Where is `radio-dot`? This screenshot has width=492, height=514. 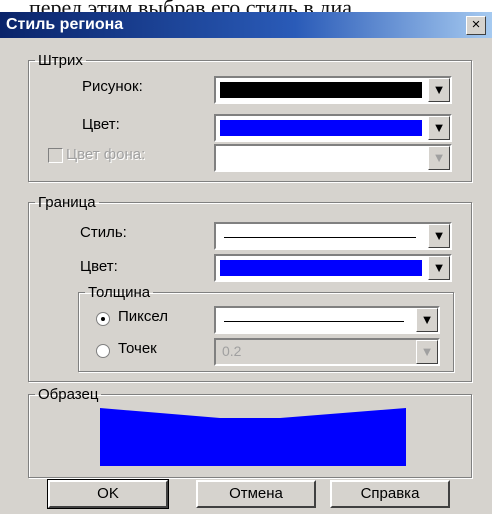 radio-dot is located at coordinates (103, 319).